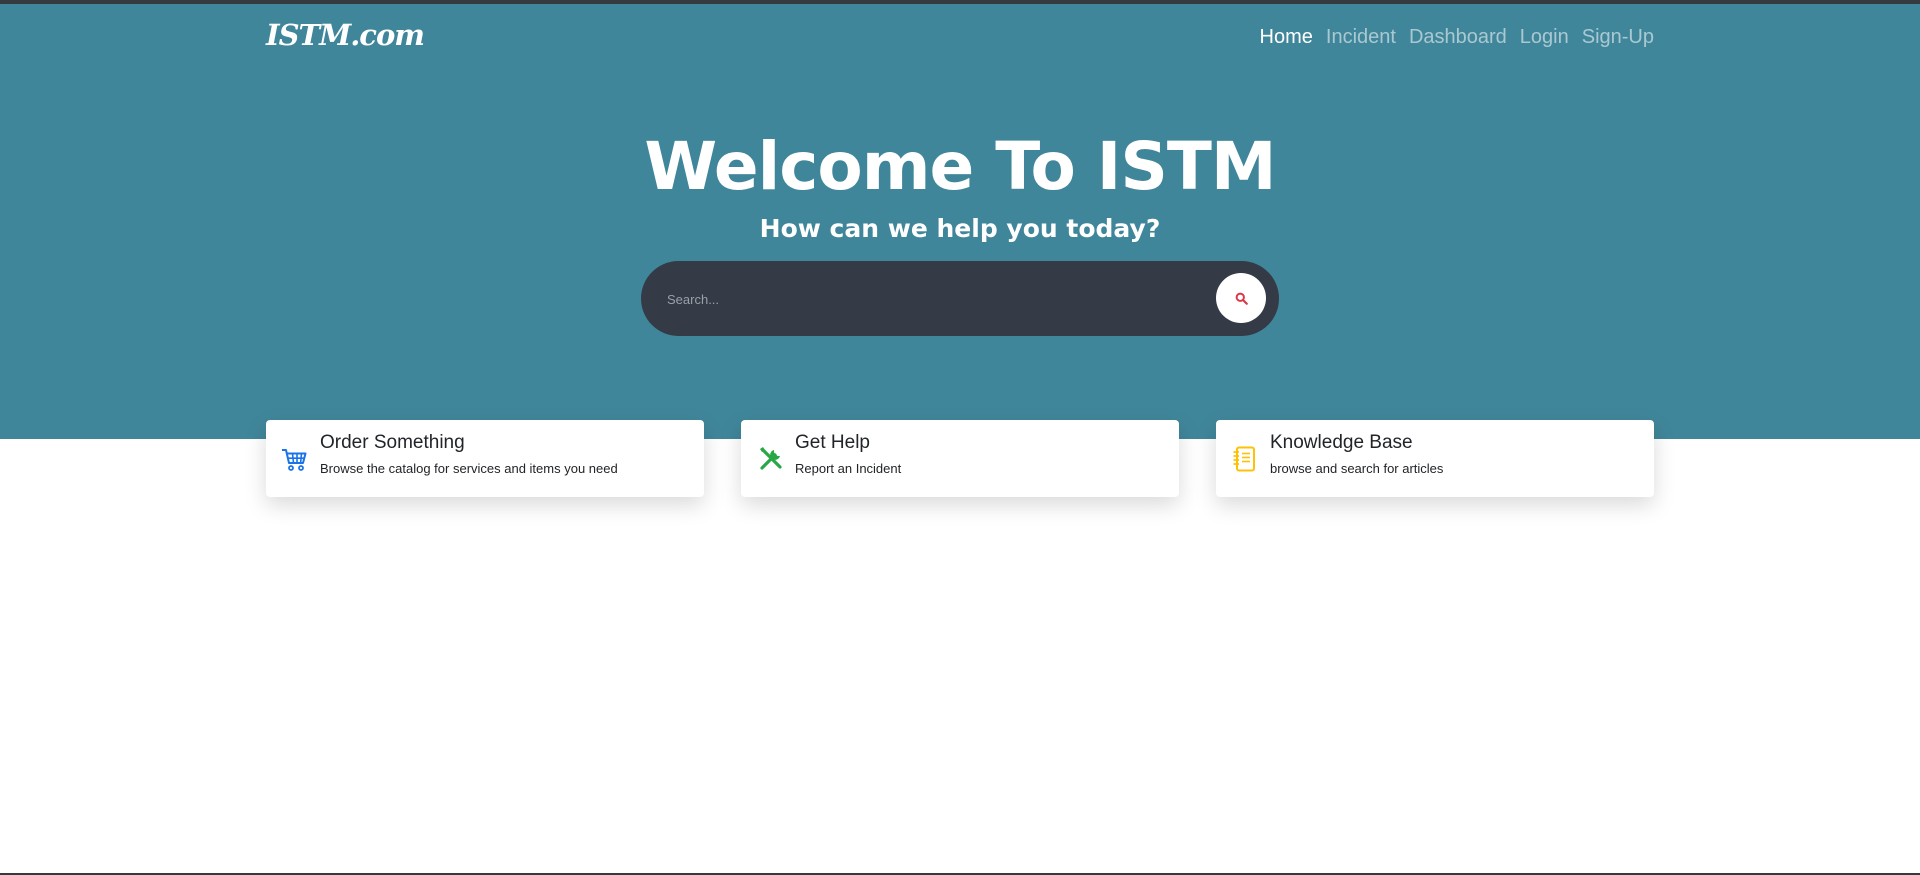 Image resolution: width=1920 pixels, height=875 pixels. Describe the element at coordinates (771, 458) in the screenshot. I see `tools-icon` at that location.